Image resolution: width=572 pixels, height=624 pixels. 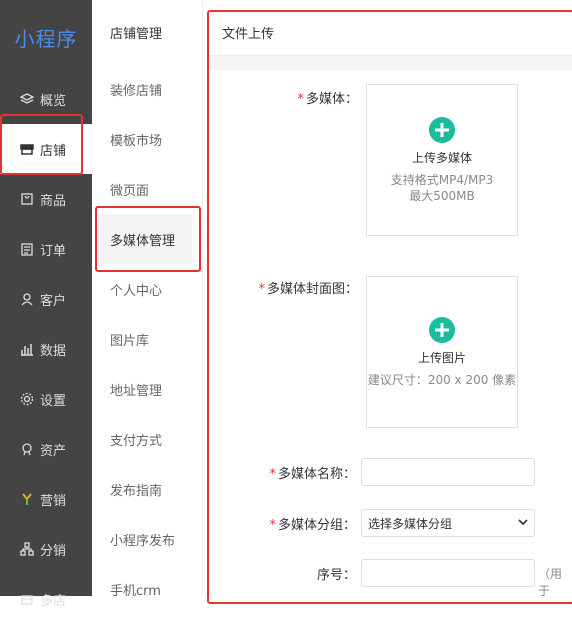 I want to click on gear-icon, so click(x=27, y=399).